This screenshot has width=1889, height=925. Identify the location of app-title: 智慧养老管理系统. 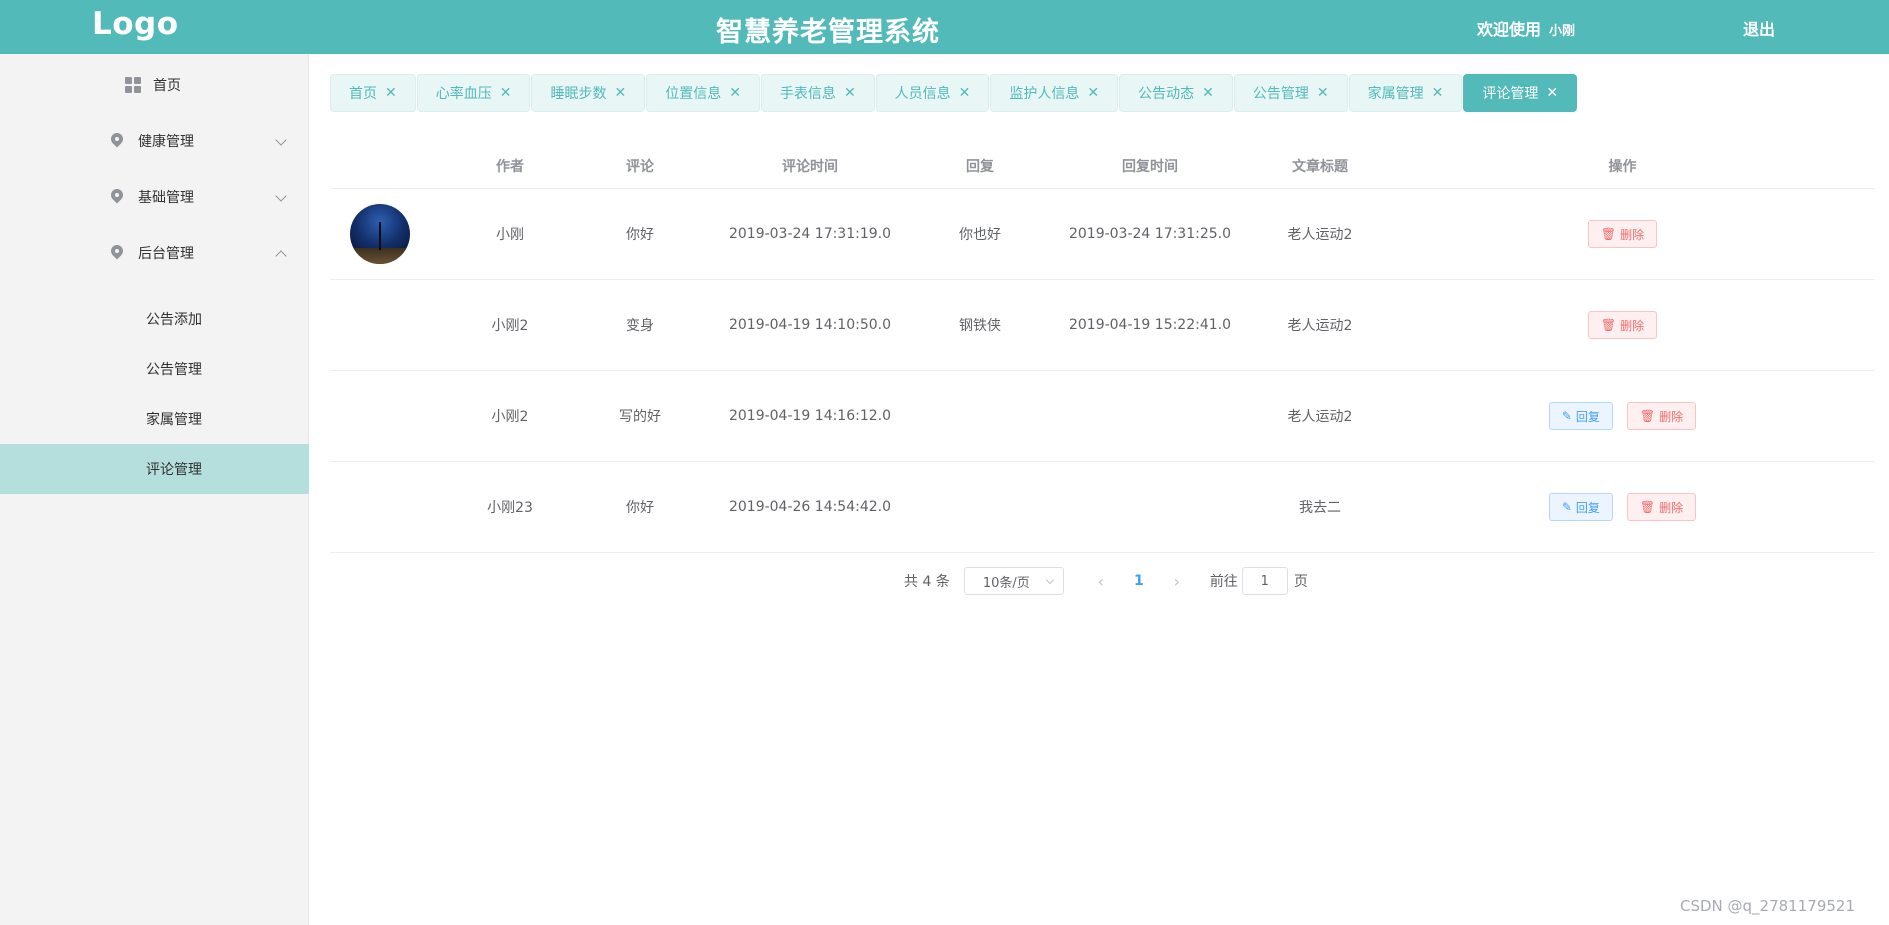
(828, 32).